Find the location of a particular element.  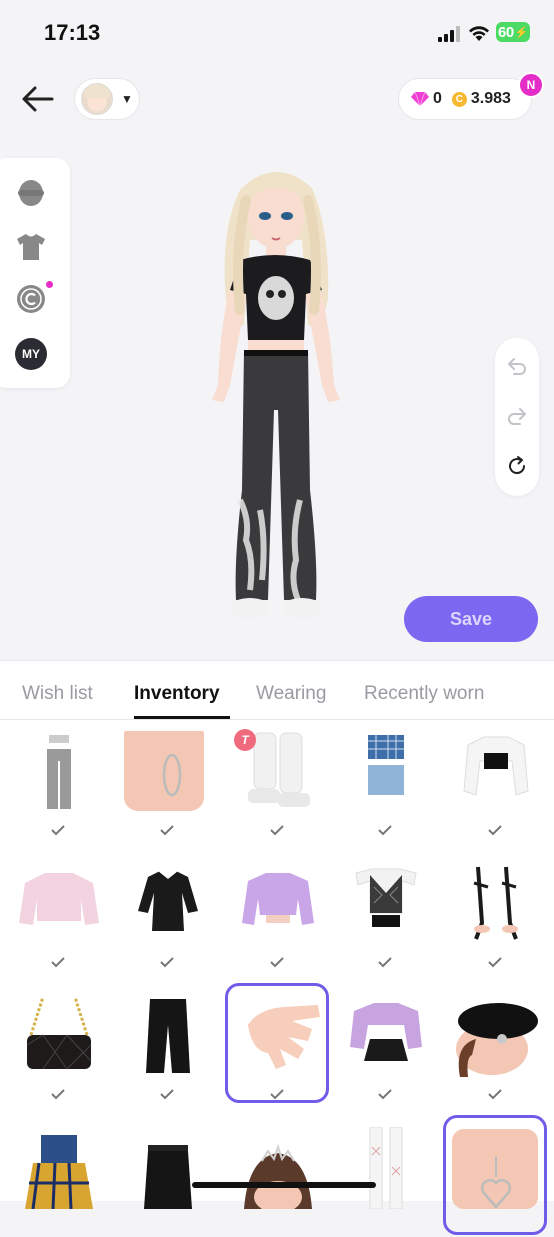

item-gray-jeans-outfit is located at coordinates (59, 780).